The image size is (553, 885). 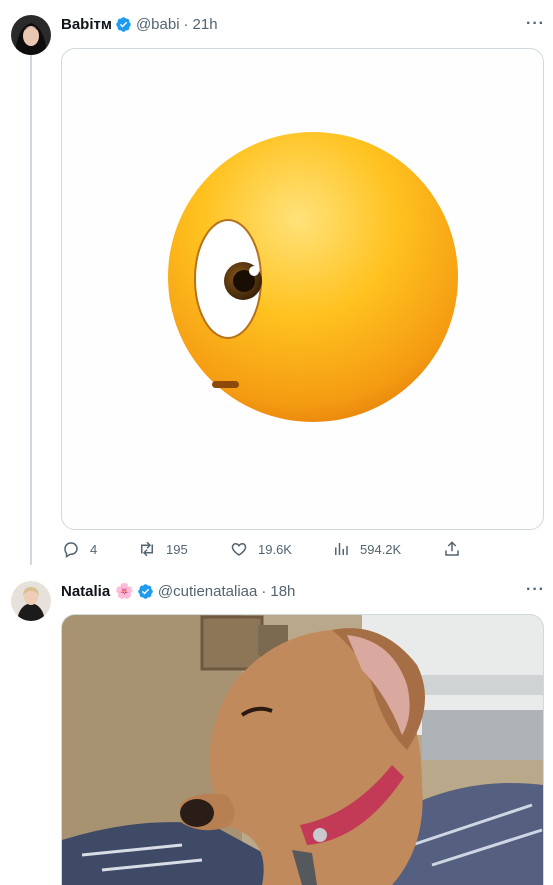 I want to click on retweet-count: 195, so click(x=177, y=549).